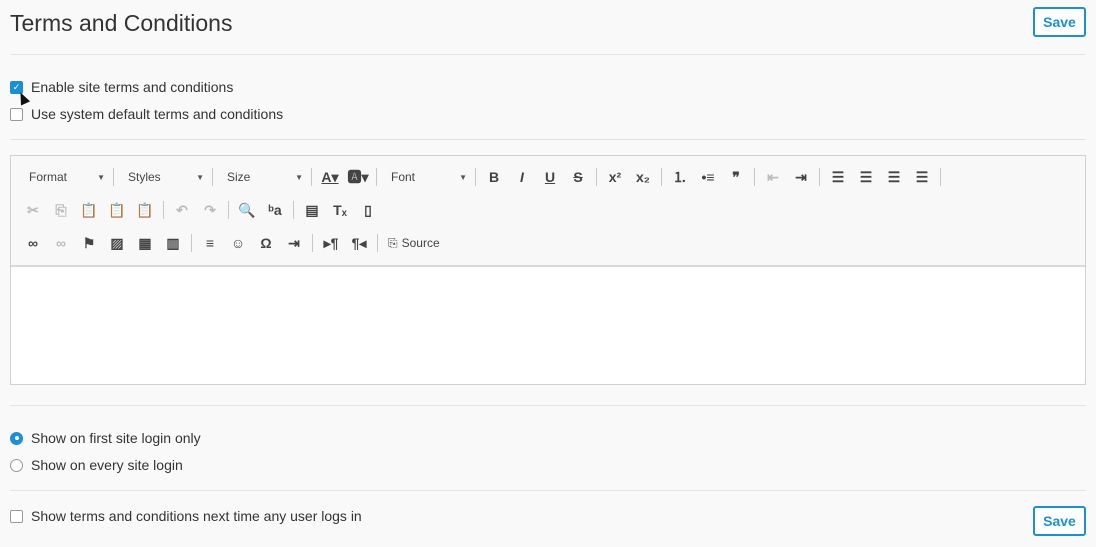  Describe the element at coordinates (89, 243) in the screenshot. I see `anchor-button: ⚑` at that location.